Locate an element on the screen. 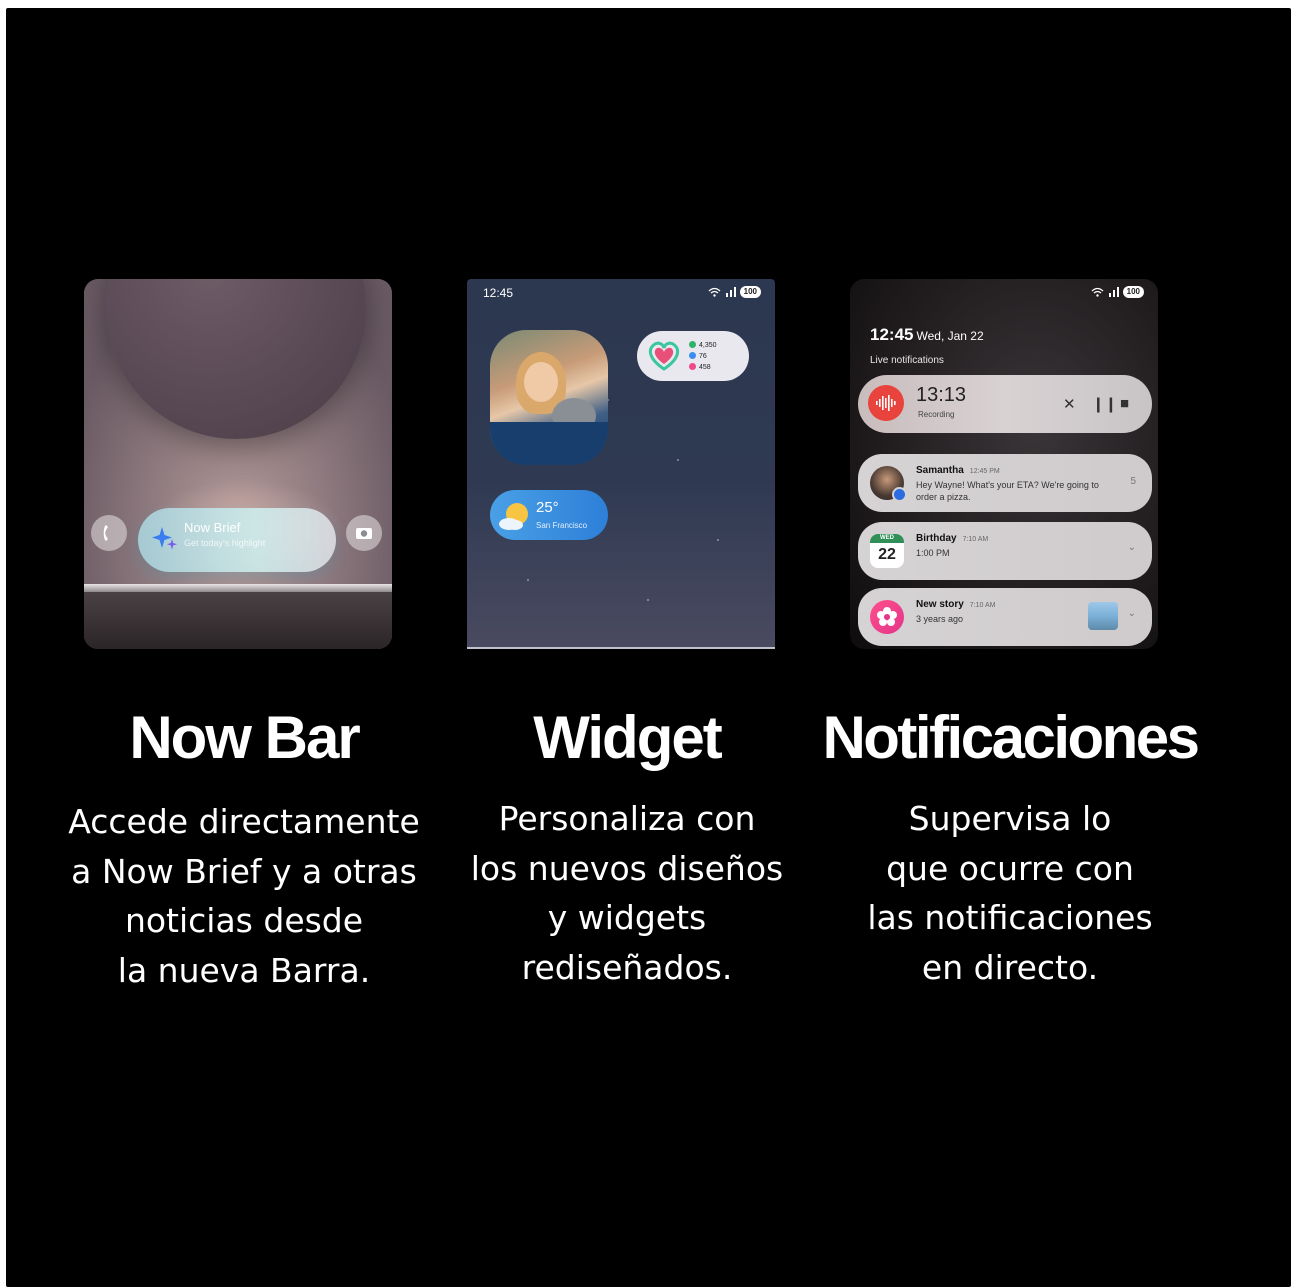 The height and width of the screenshot is (1287, 1292). sun-cloud-icon is located at coordinates (513, 516).